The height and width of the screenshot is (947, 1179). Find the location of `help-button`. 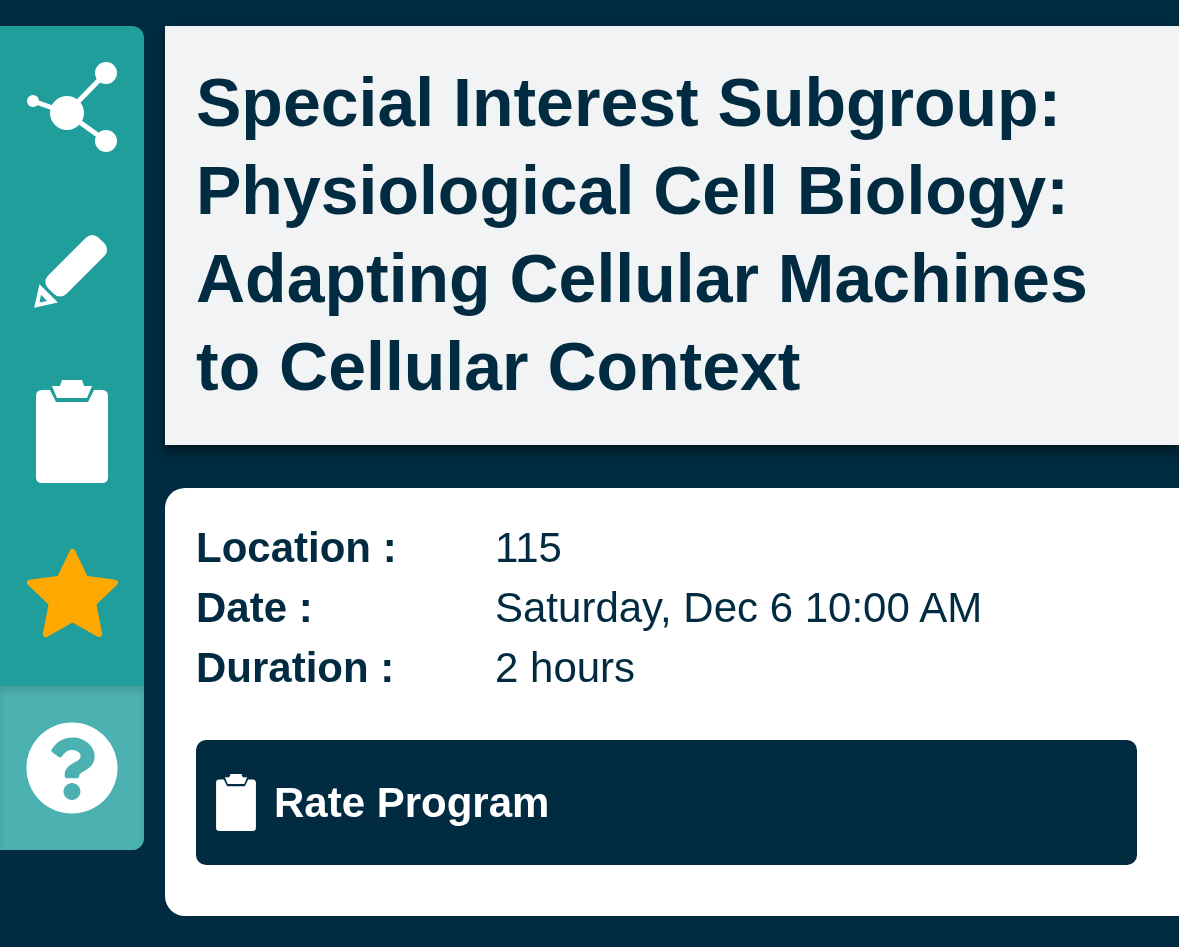

help-button is located at coordinates (72, 768).